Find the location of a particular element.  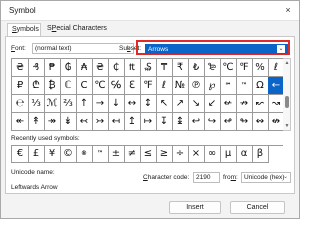

recent-symbol-cell: © is located at coordinates (68, 154).